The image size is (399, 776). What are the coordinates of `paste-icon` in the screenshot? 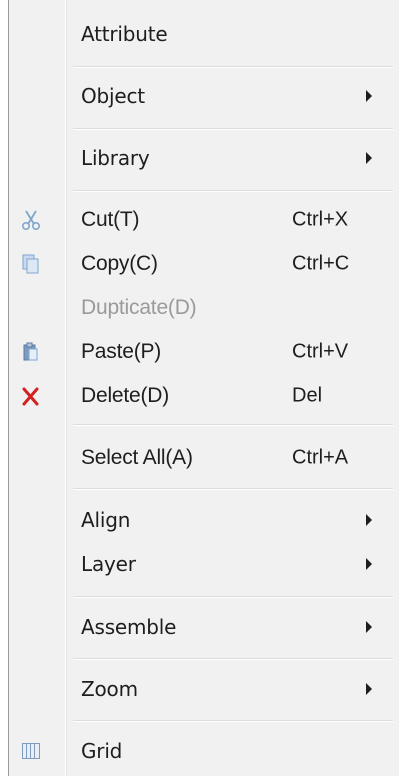 It's located at (31, 352).